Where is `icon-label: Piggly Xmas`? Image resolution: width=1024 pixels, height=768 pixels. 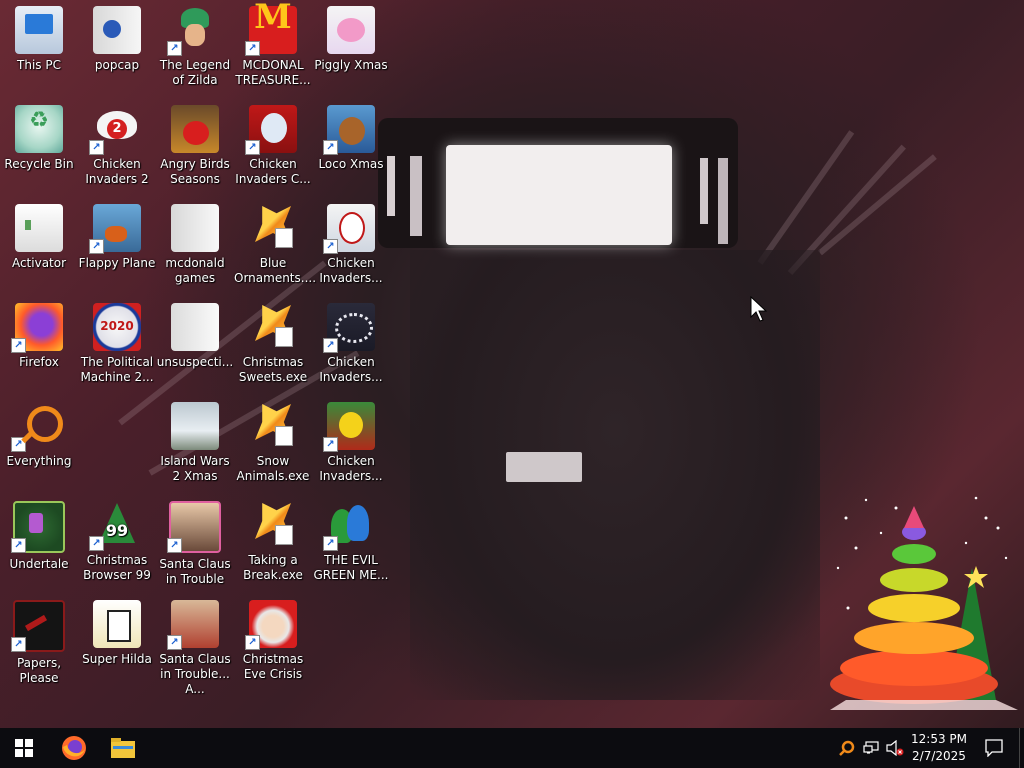
icon-label: Piggly Xmas is located at coordinates (351, 65).